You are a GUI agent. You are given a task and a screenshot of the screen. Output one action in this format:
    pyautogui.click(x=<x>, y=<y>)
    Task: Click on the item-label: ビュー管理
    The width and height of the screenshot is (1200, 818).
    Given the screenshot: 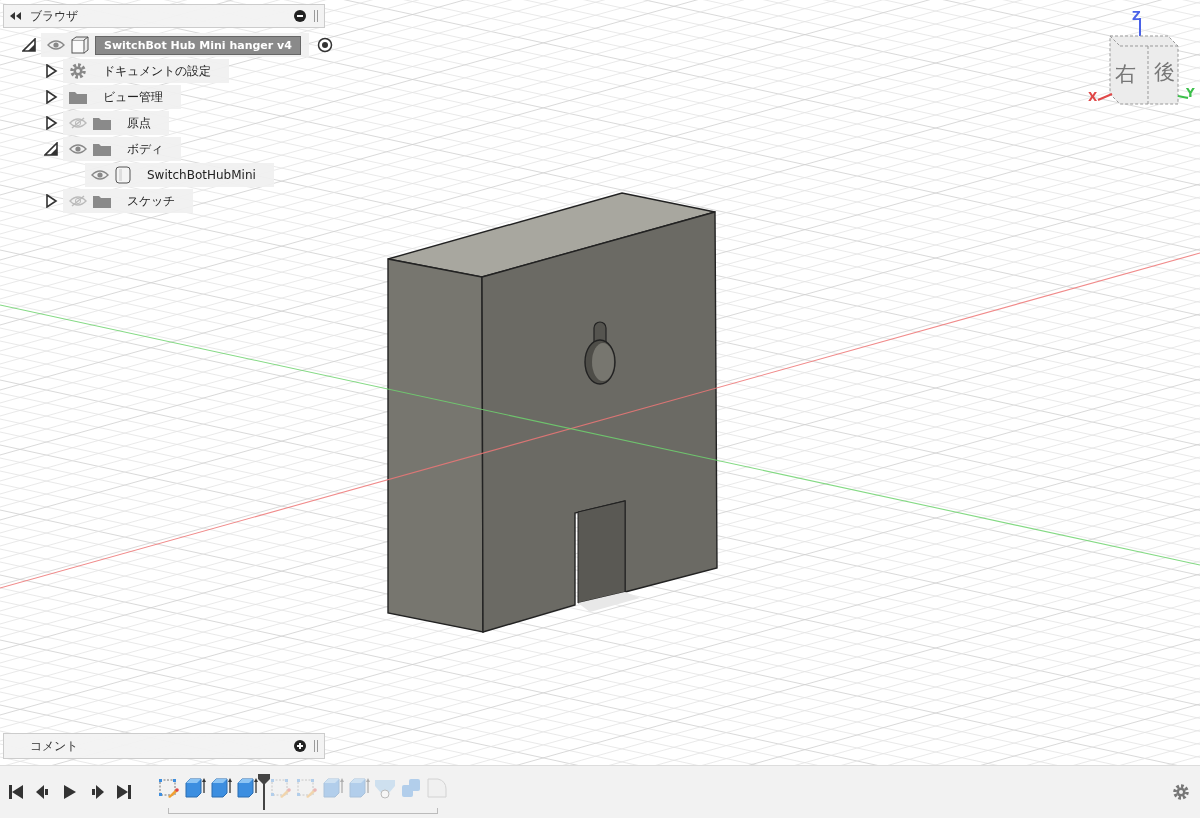 What is the action you would take?
    pyautogui.click(x=133, y=97)
    